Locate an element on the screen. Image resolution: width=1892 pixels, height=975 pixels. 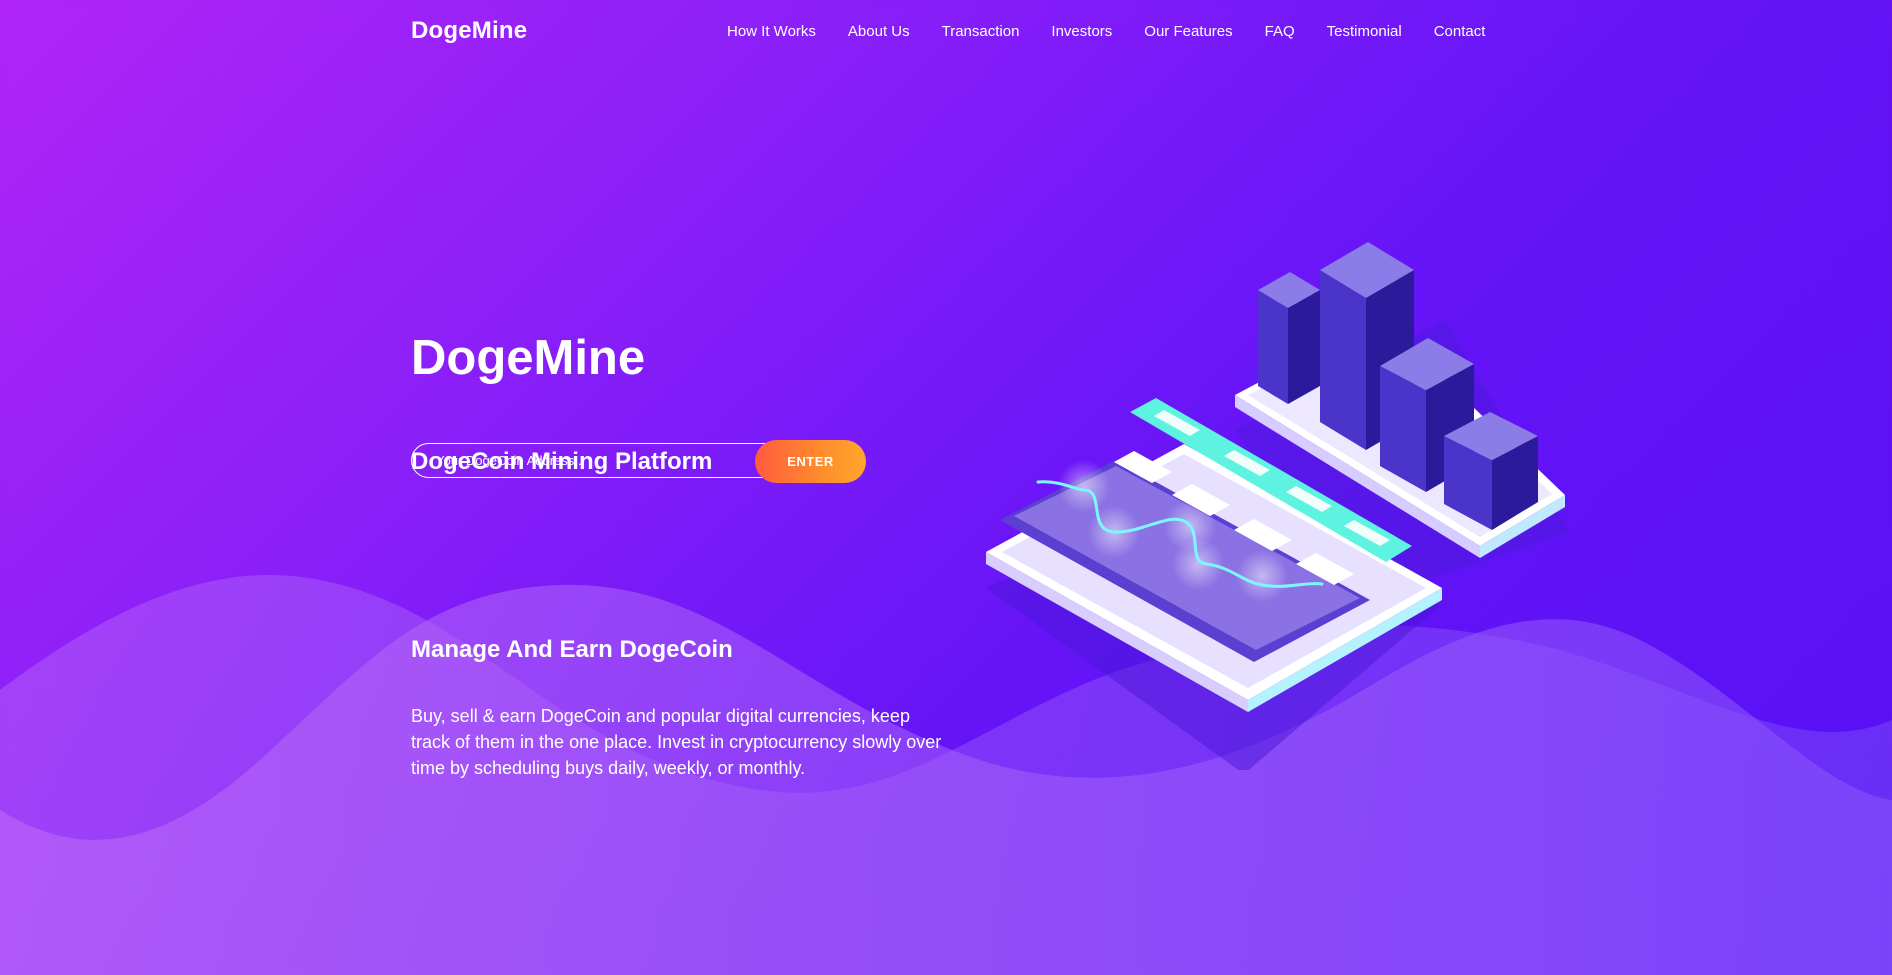
nav-item-transaction: Transaction is located at coordinates (981, 31).